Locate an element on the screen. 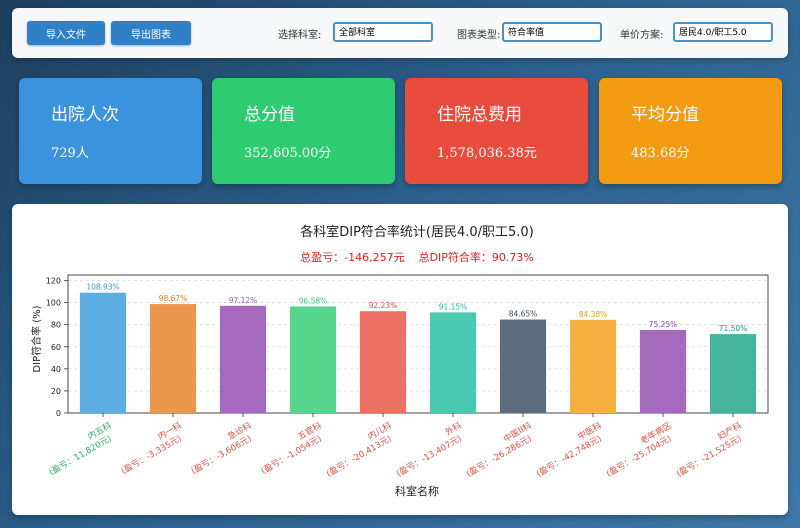 The height and width of the screenshot is (528, 800). y-axis-label: DIP符合率 (%) is located at coordinates (36, 338).